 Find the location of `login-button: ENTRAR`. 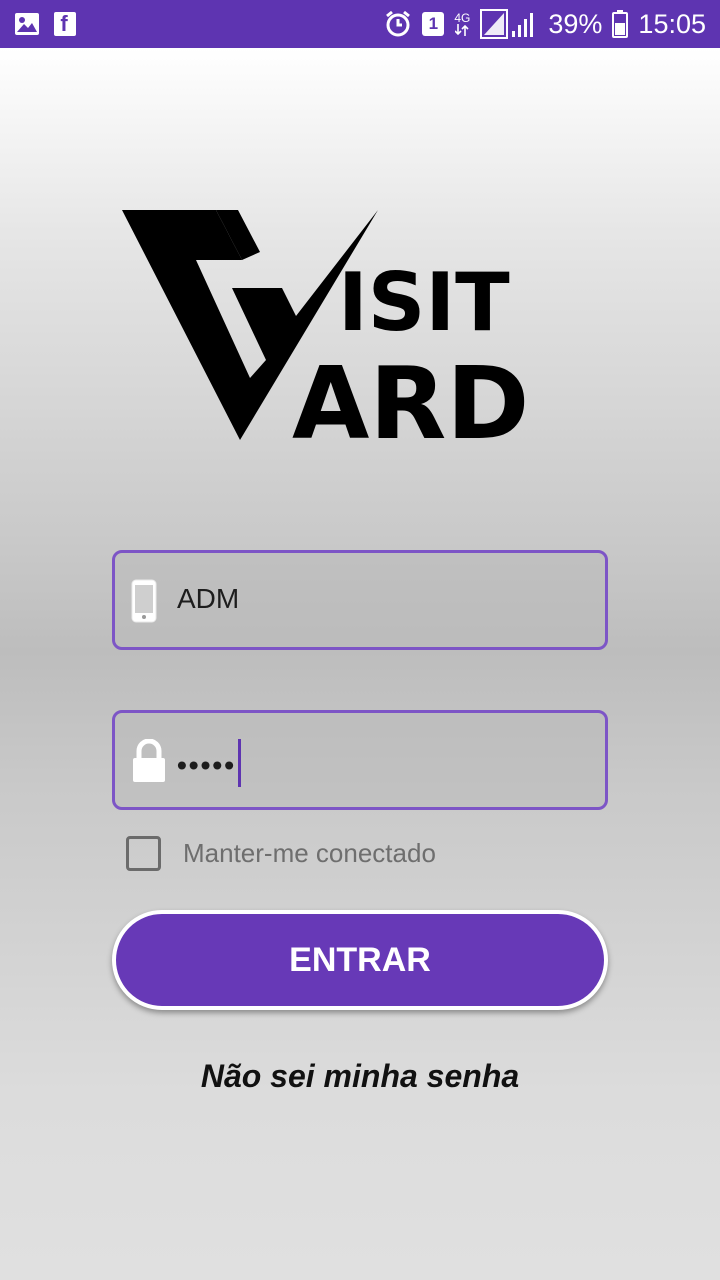

login-button: ENTRAR is located at coordinates (360, 960).